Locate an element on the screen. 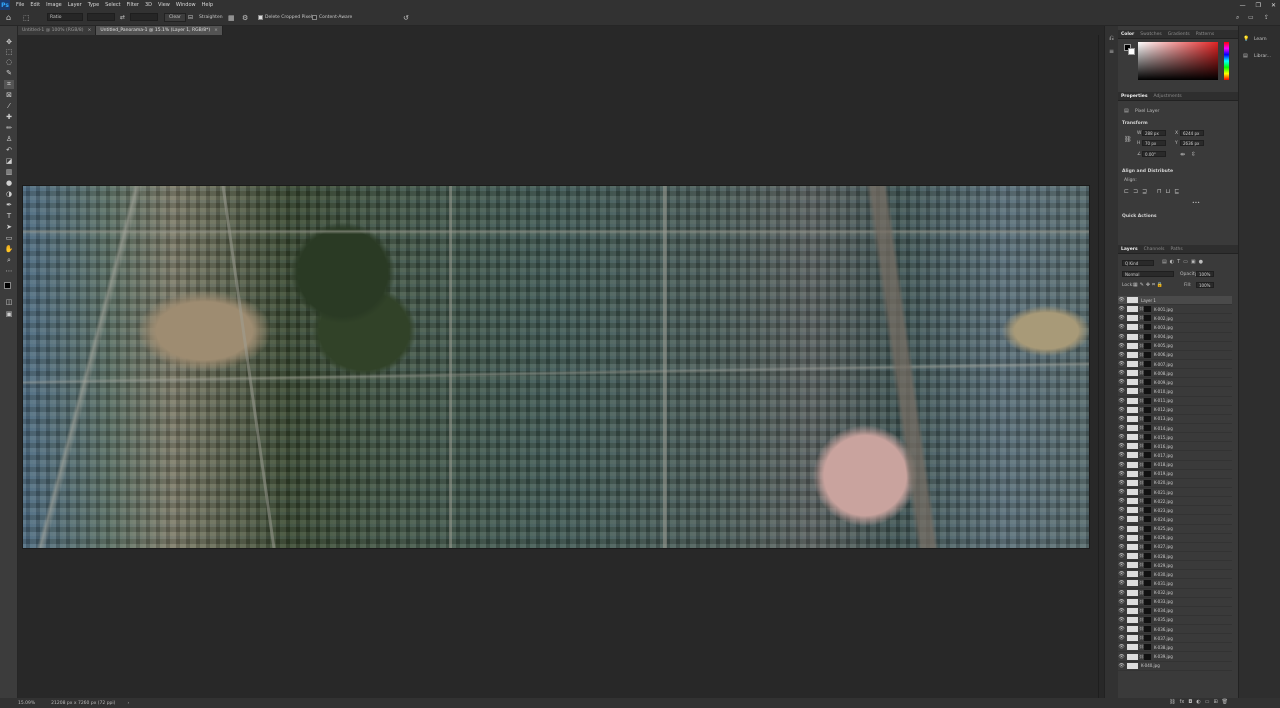  layer-row: 👁 ⛓ K-013.jpg is located at coordinates (1175, 419).